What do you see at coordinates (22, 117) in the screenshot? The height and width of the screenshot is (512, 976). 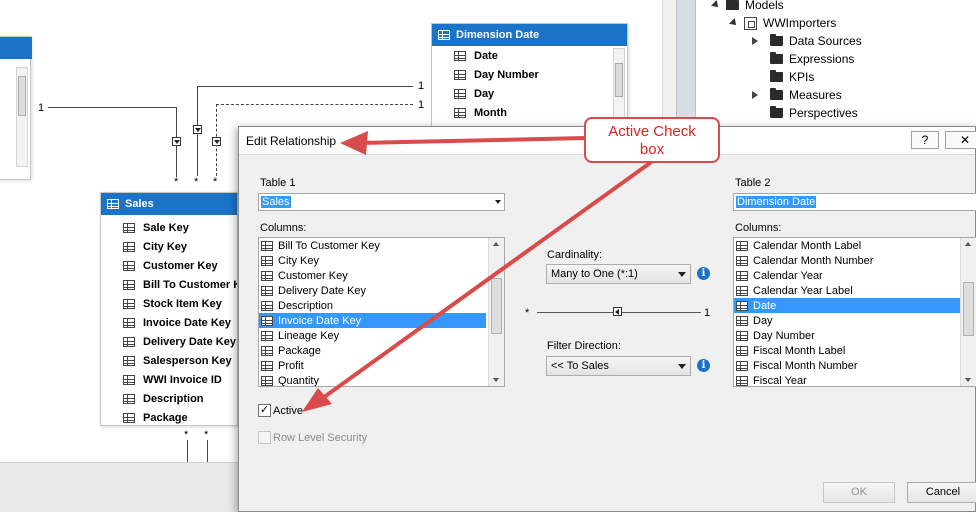 I see `table-partial-scrollbar` at bounding box center [22, 117].